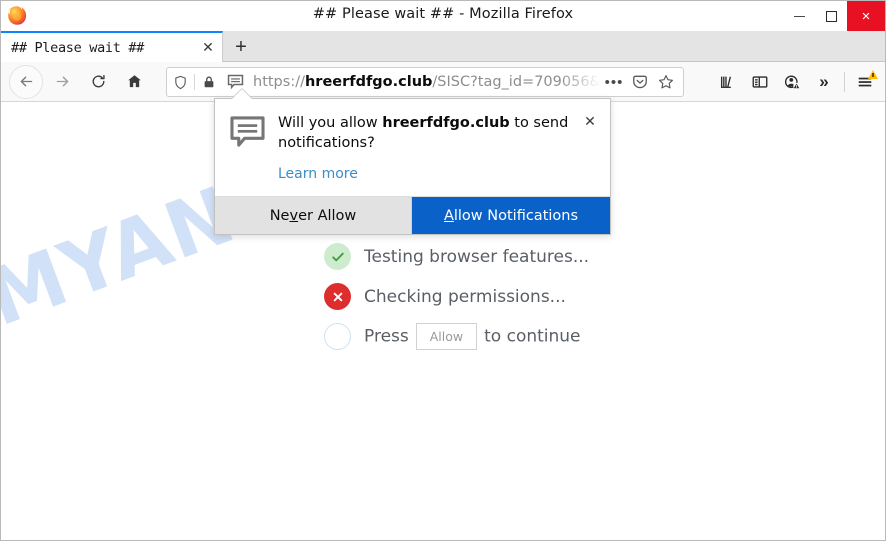  I want to click on allow-accesskey: A, so click(448, 215).